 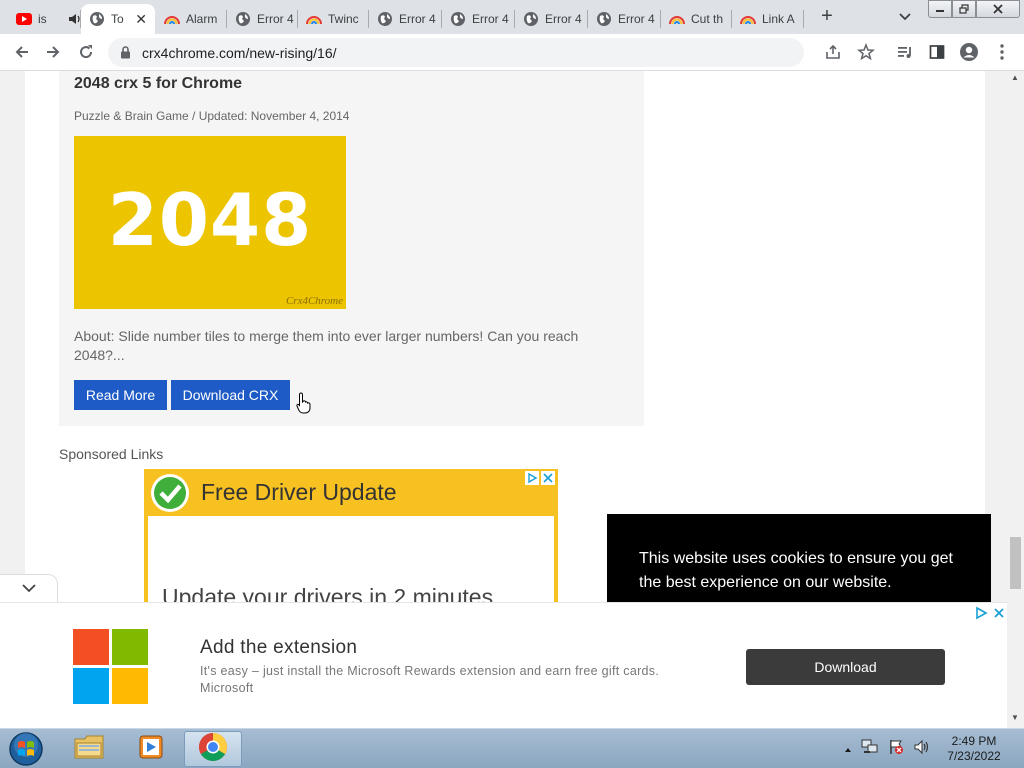 I want to click on tab-alarm: Alarm, so click(x=191, y=19).